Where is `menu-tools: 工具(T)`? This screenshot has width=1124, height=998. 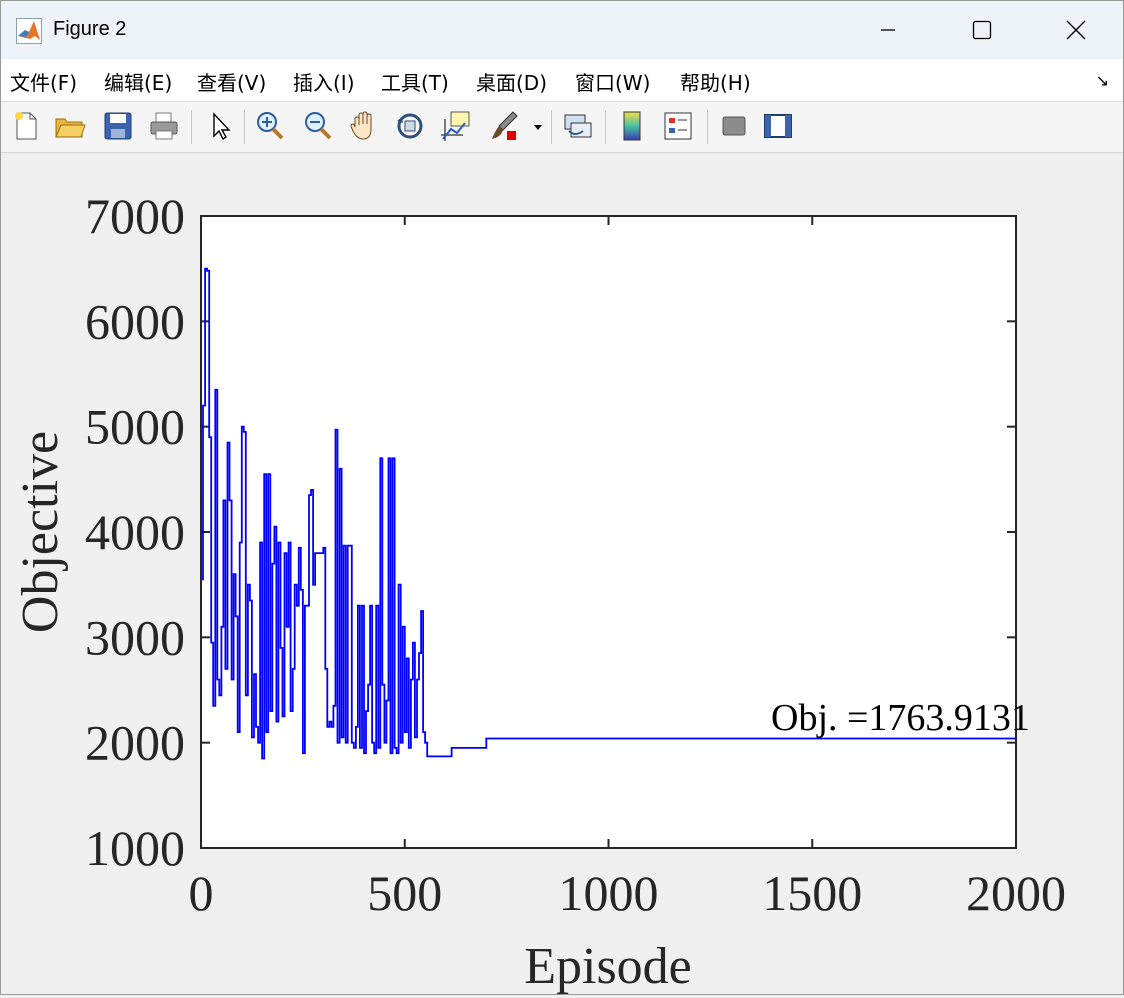 menu-tools: 工具(T) is located at coordinates (415, 81).